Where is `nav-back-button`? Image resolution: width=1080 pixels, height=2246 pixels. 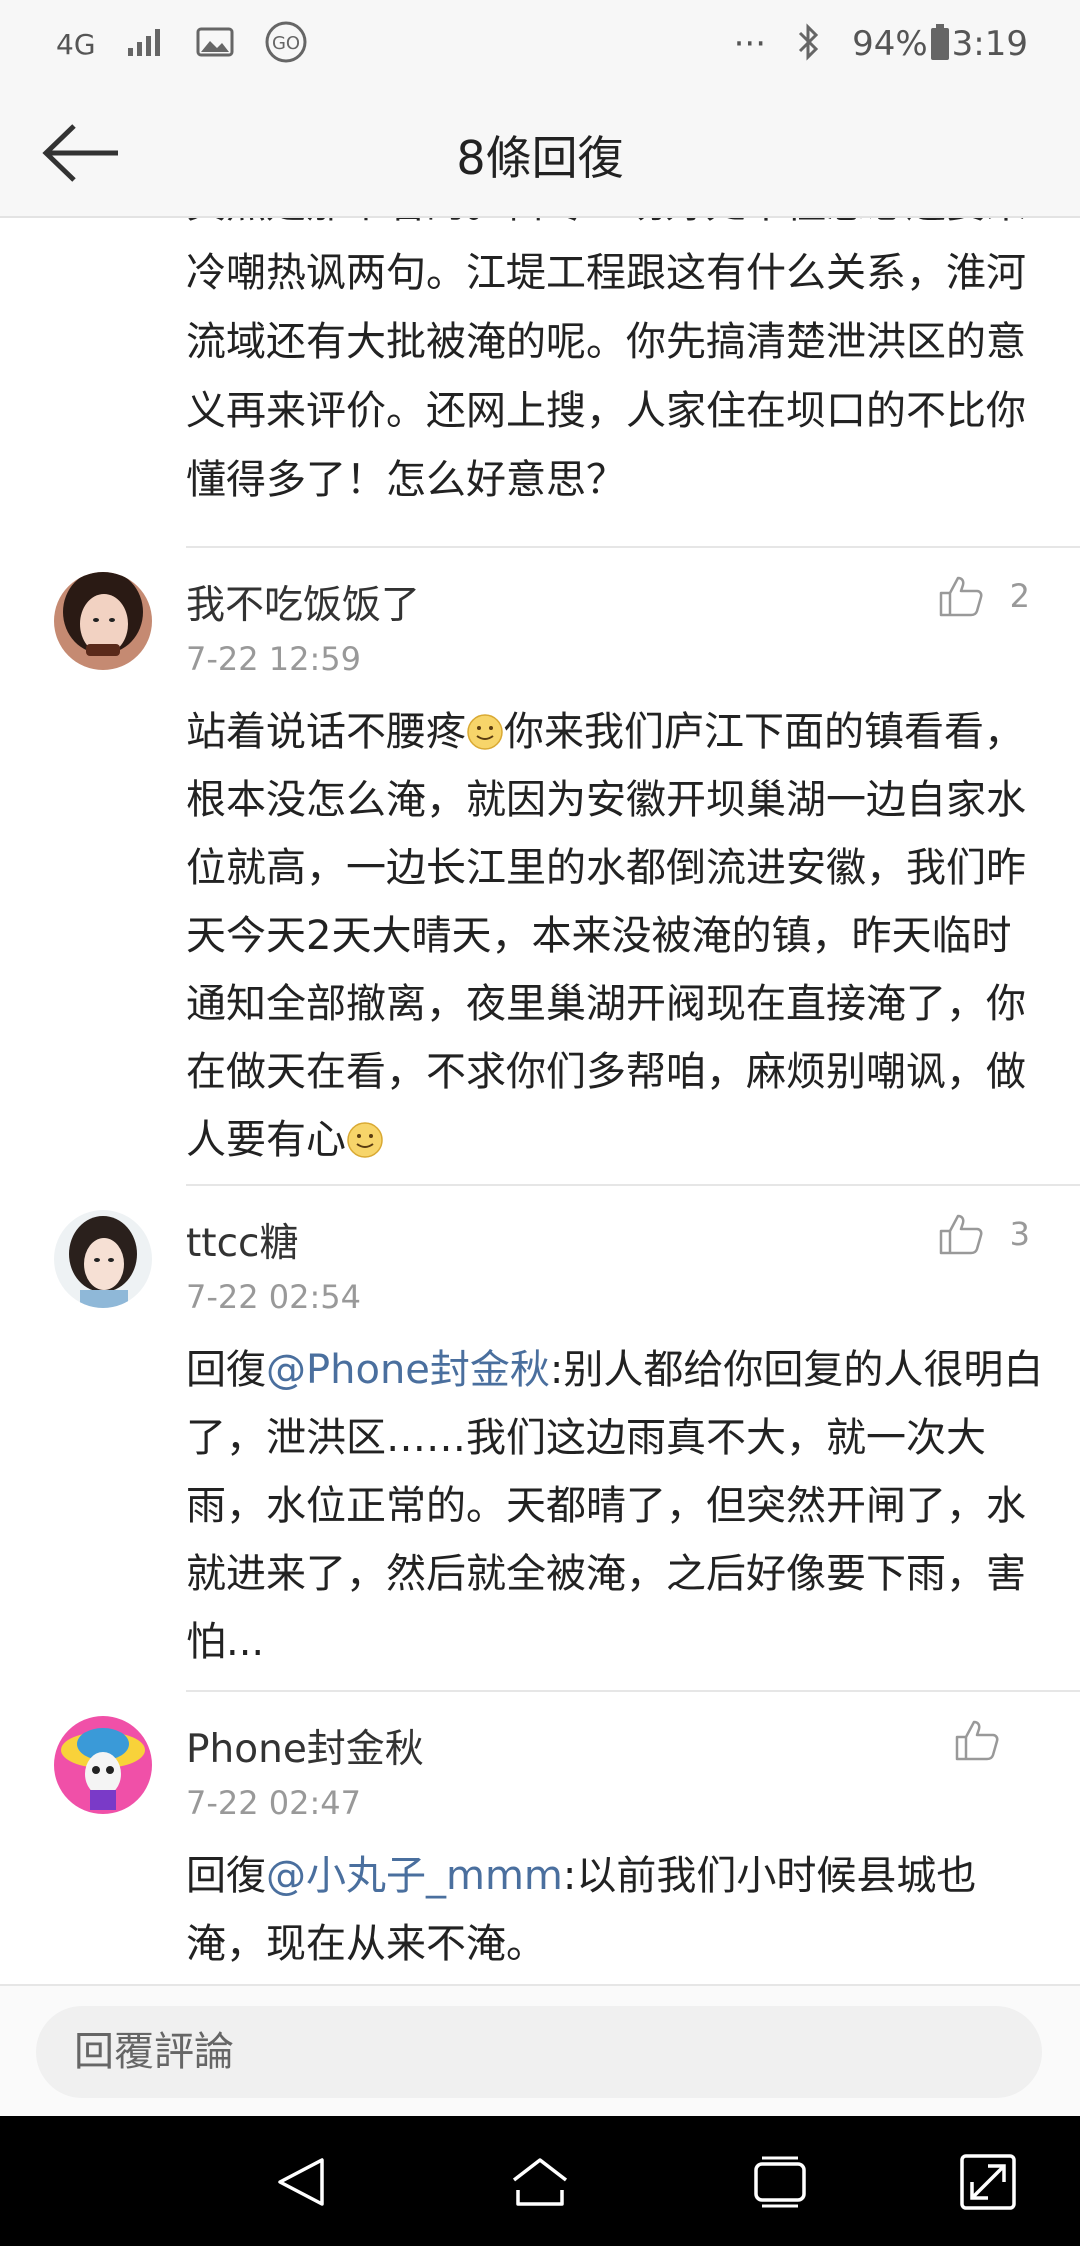 nav-back-button is located at coordinates (302, 2182).